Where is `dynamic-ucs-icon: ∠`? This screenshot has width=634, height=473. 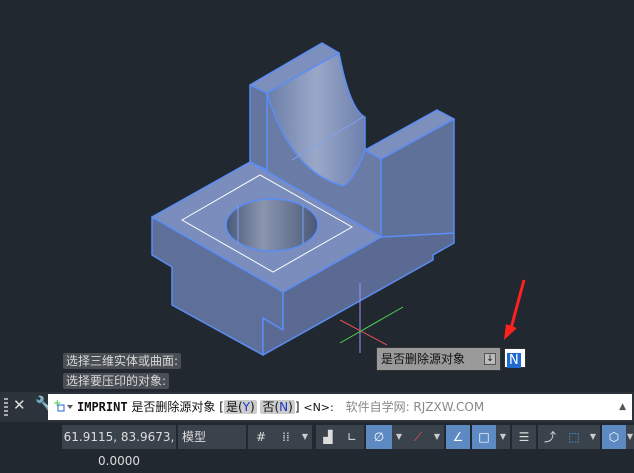
dynamic-ucs-icon: ∠ is located at coordinates (458, 437).